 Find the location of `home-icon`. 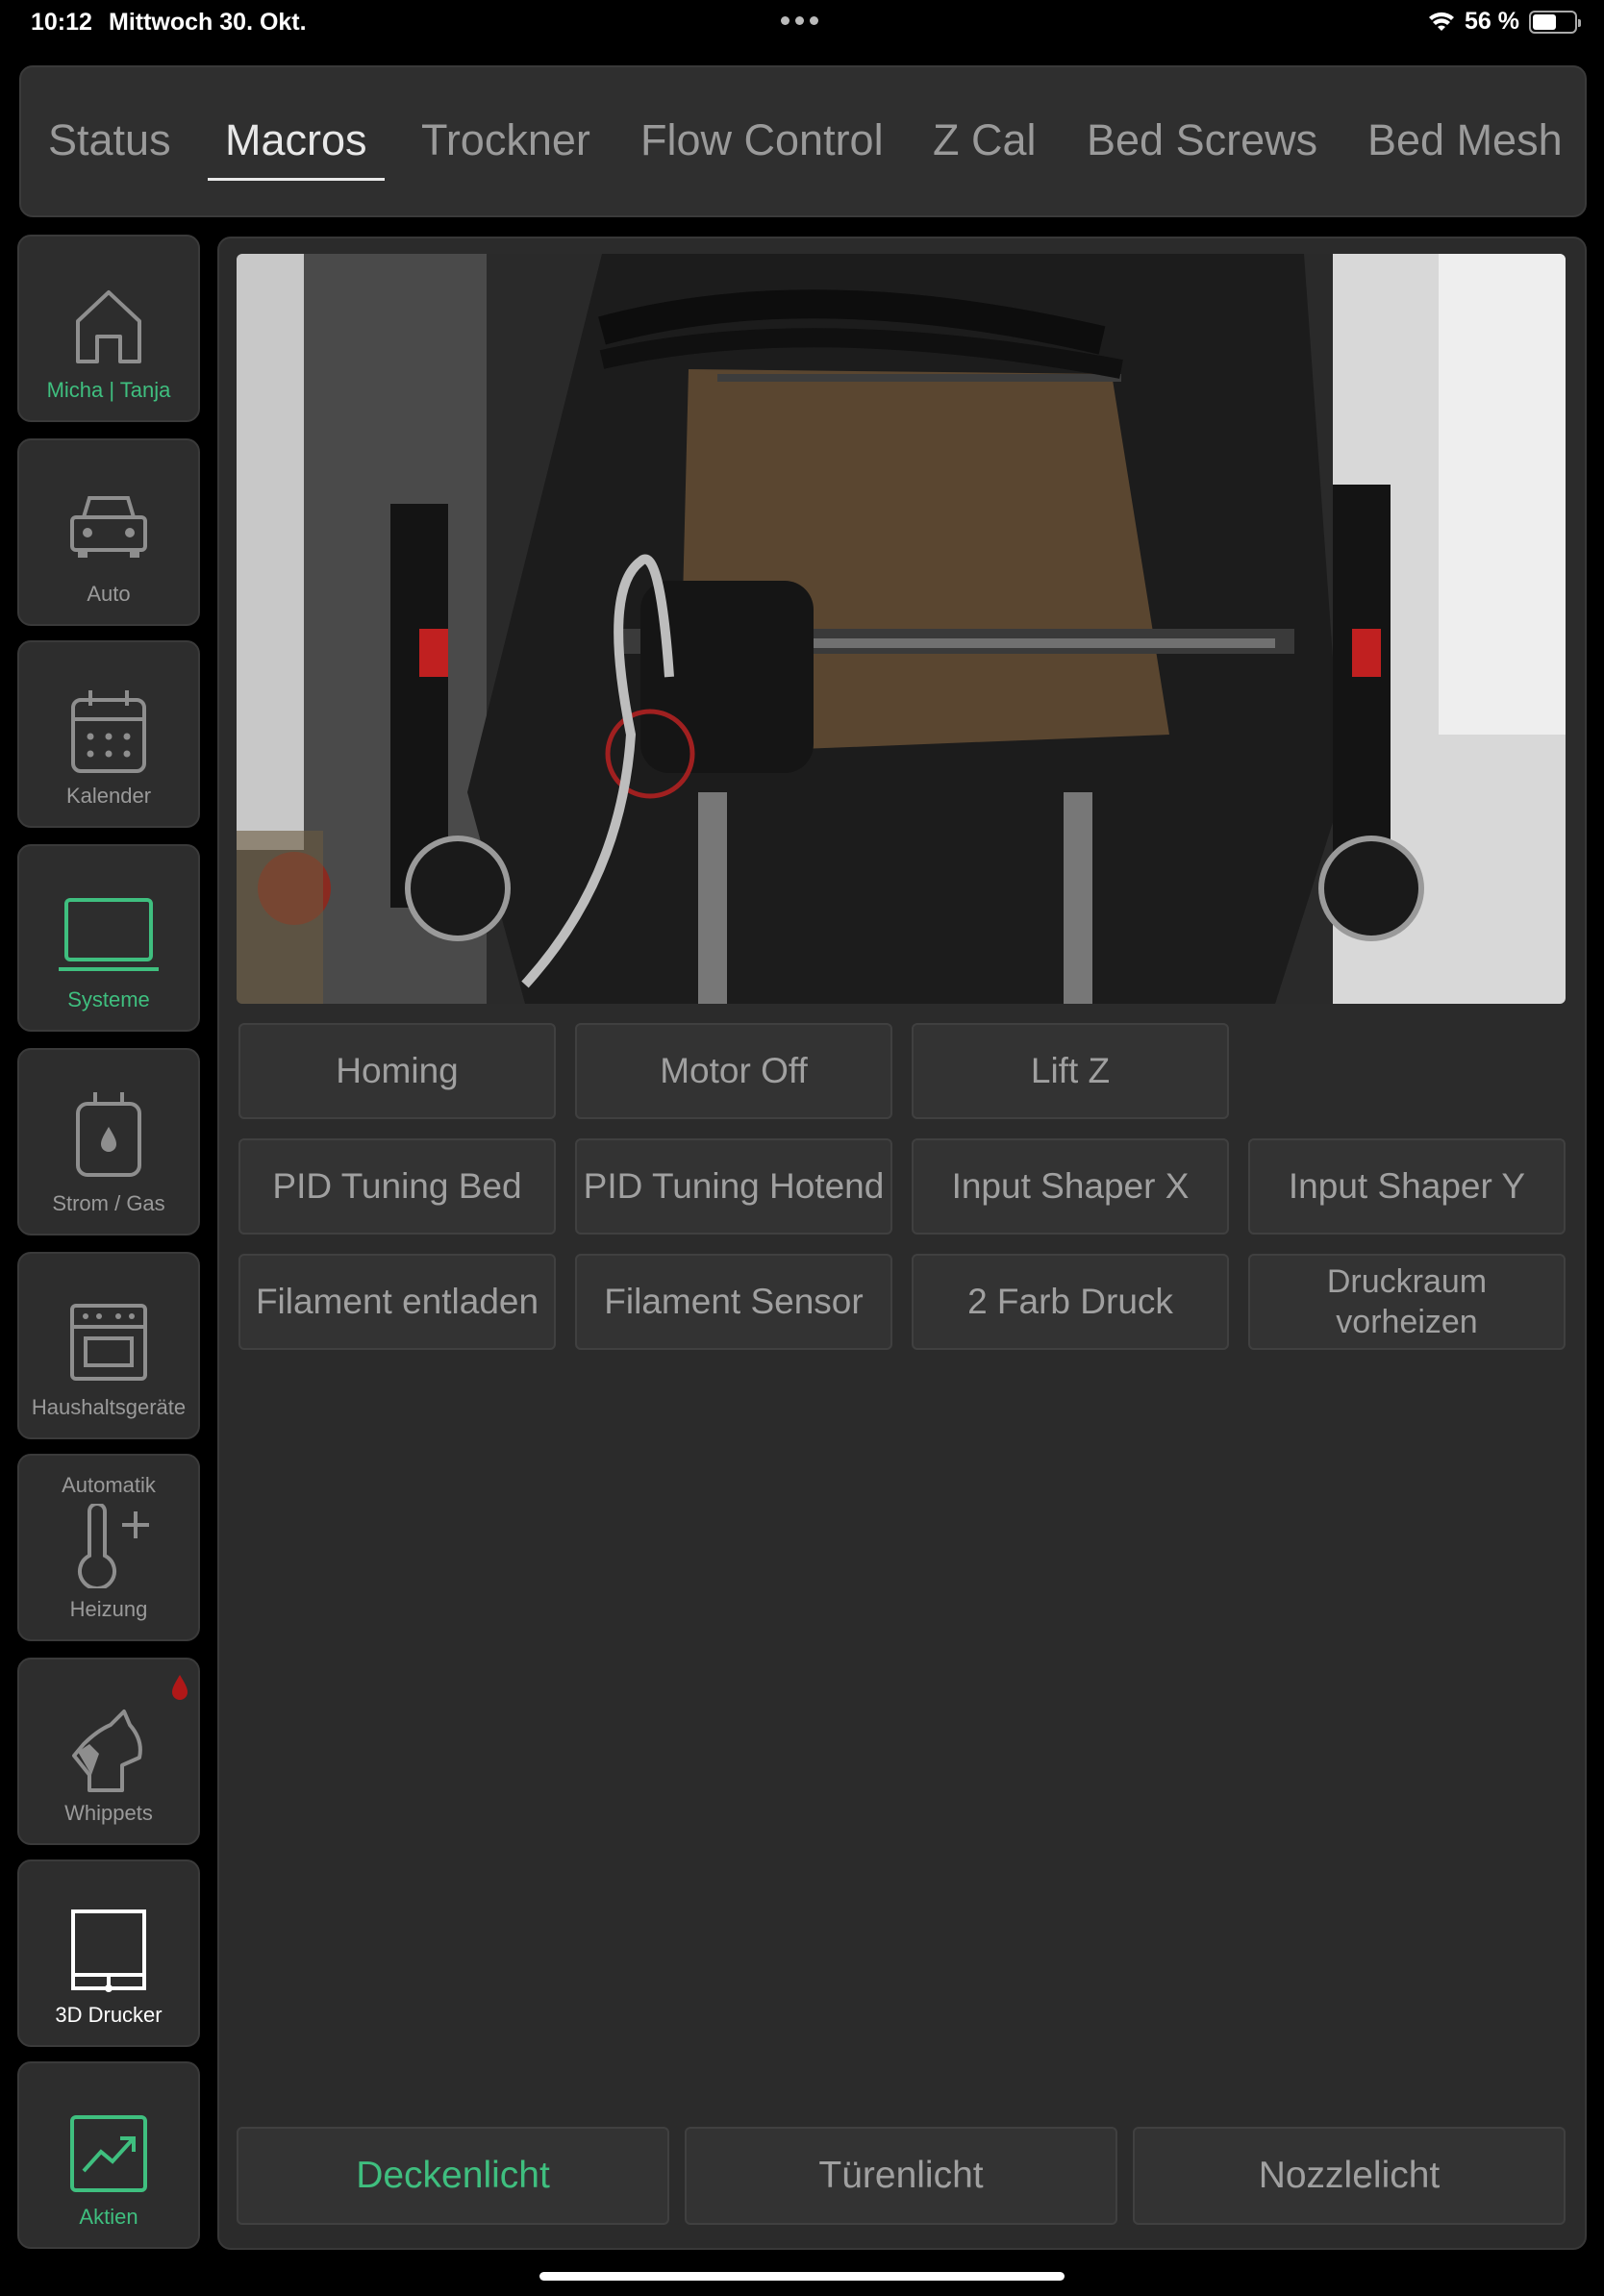

home-icon is located at coordinates (108, 326).